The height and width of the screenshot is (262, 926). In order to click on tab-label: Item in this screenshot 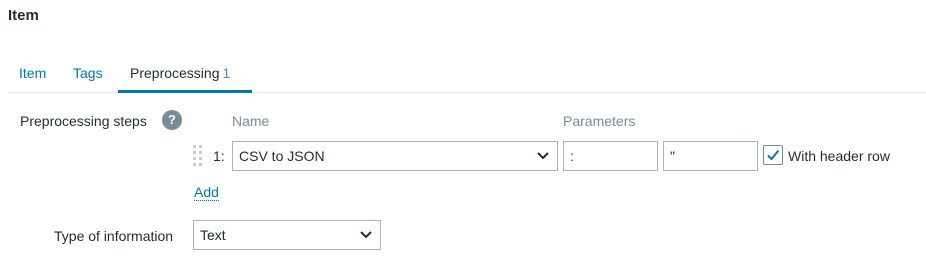, I will do `click(33, 73)`.